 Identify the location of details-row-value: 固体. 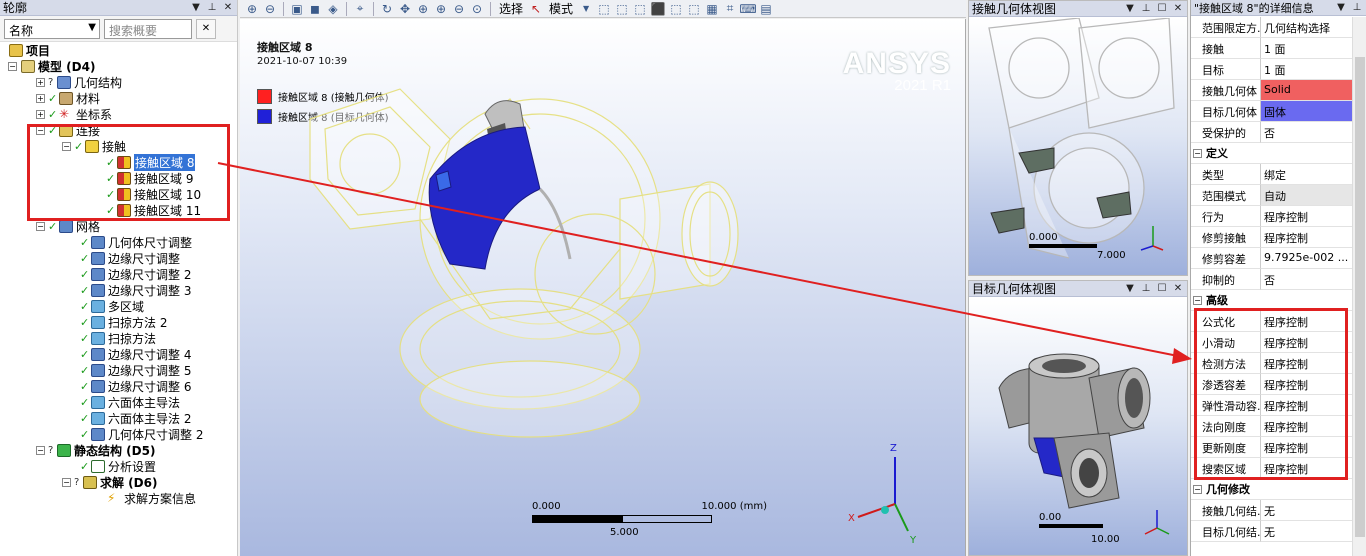
(1307, 111).